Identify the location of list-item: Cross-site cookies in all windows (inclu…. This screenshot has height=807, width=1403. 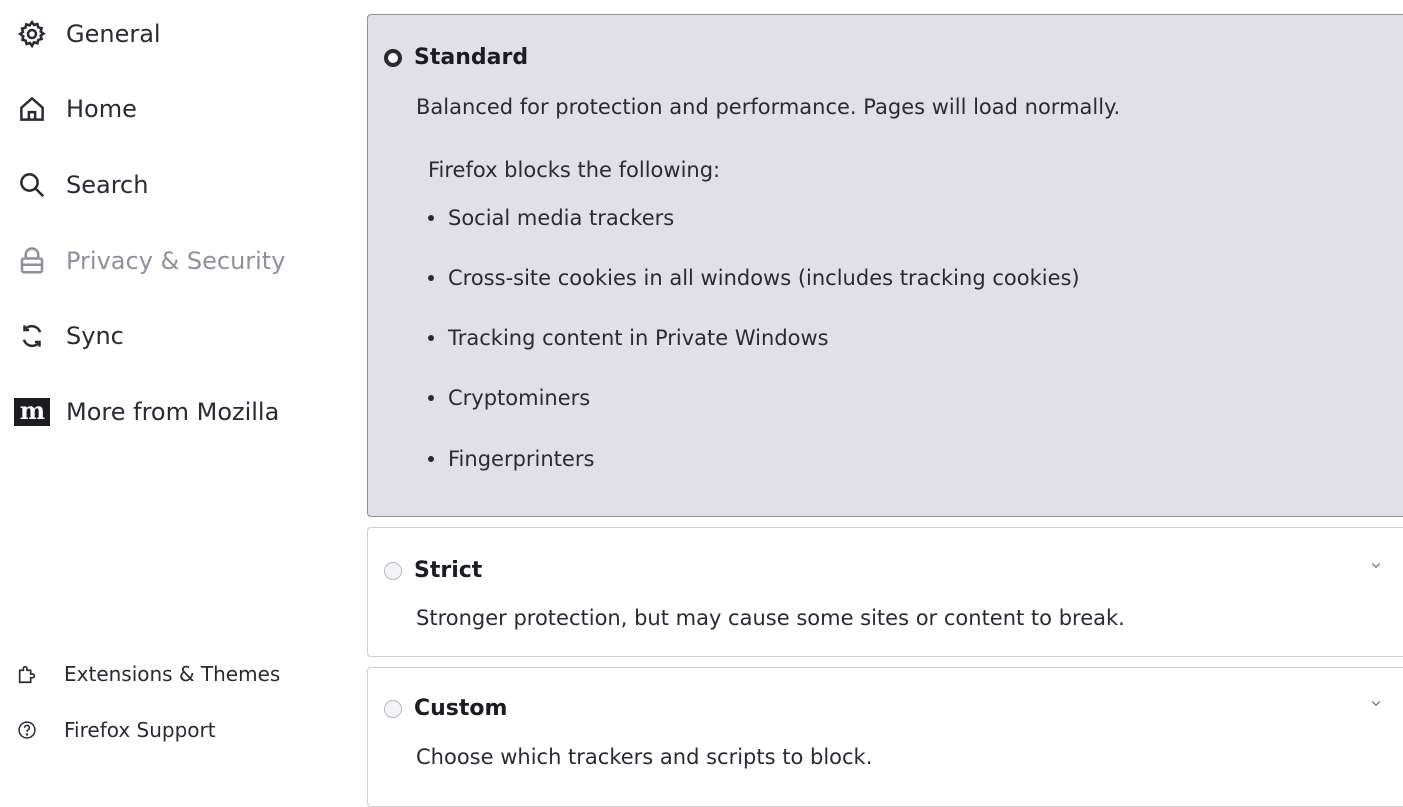
(754, 278).